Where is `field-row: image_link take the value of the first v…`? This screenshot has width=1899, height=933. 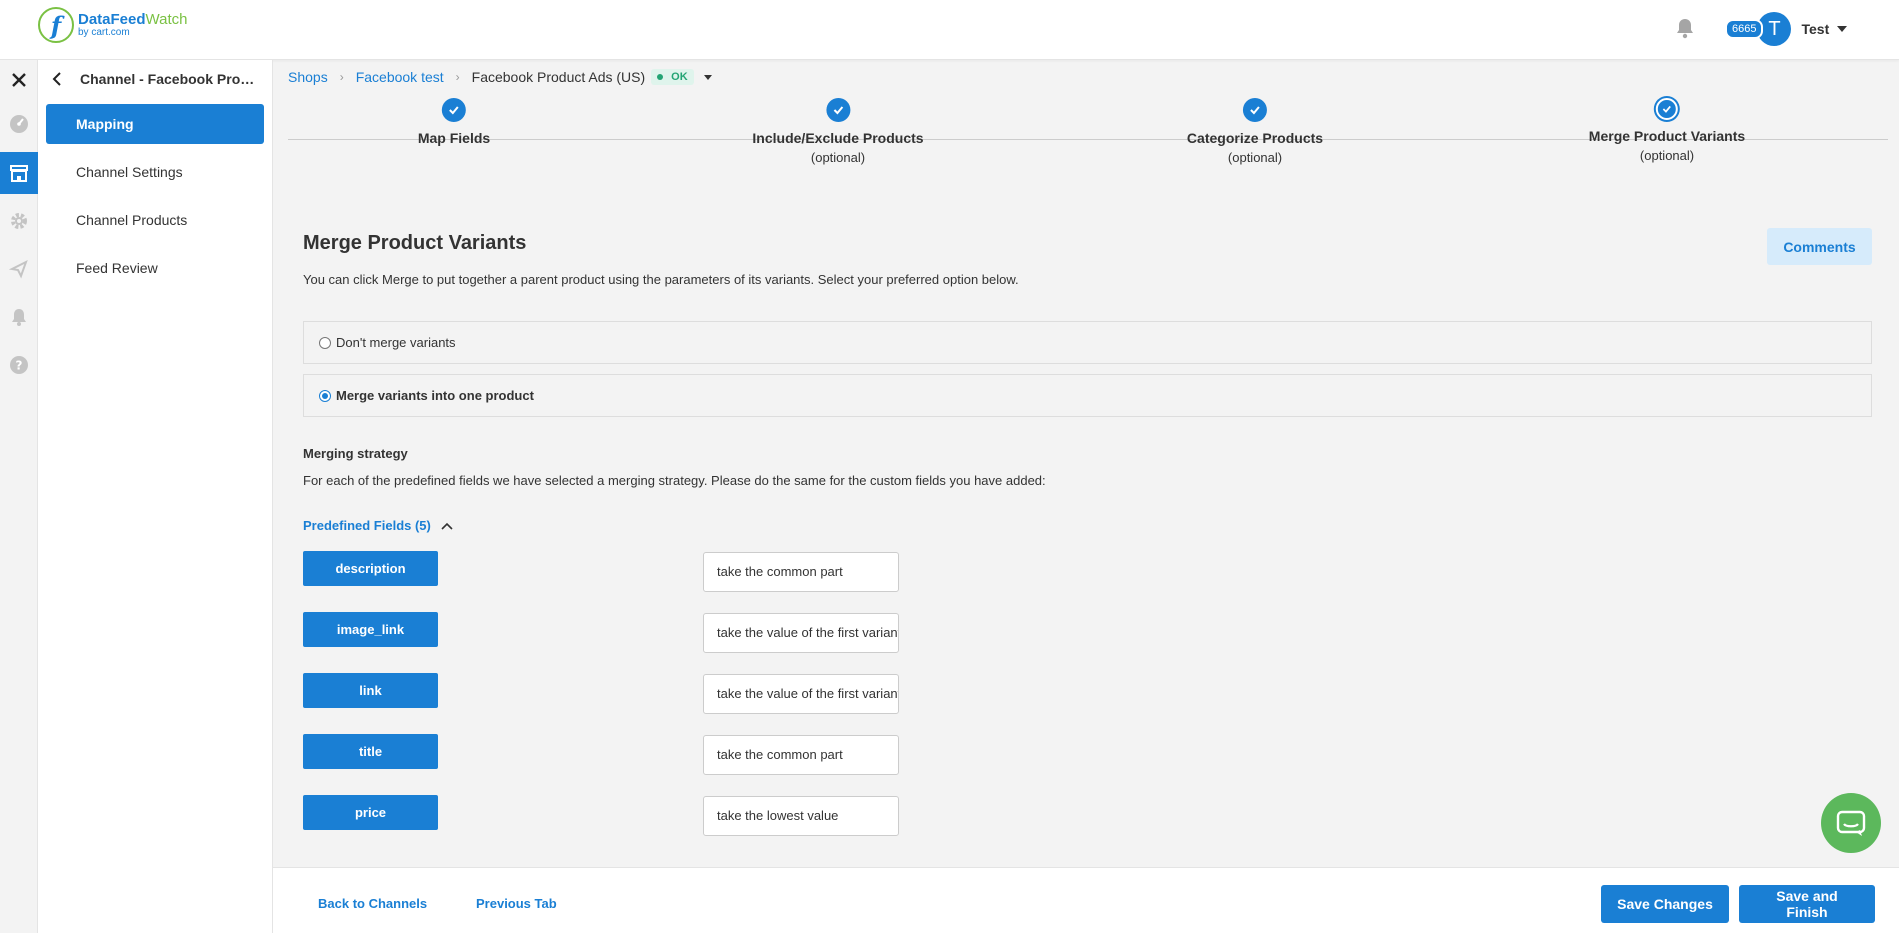 field-row: image_link take the value of the first v… is located at coordinates (603, 632).